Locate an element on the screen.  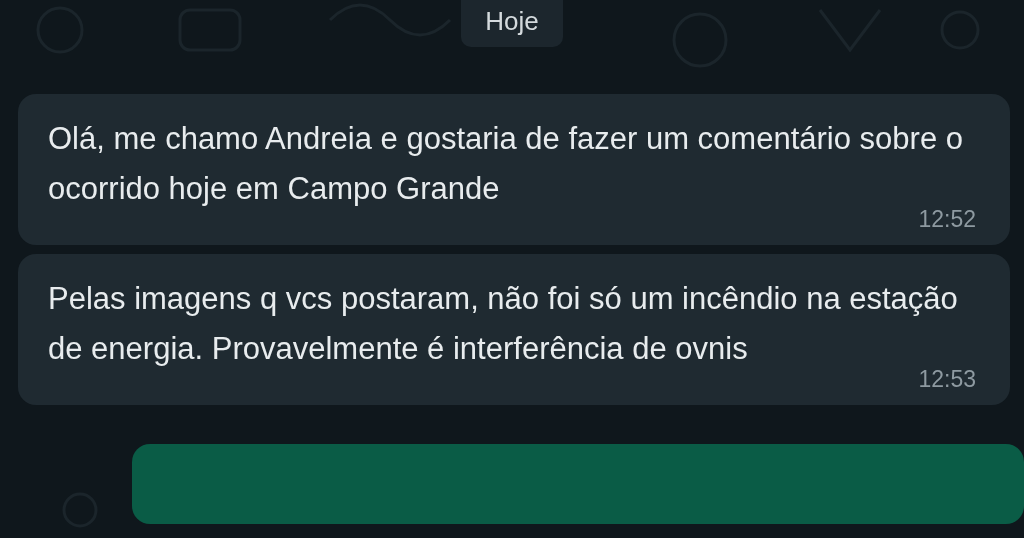
message-time: 12:52 is located at coordinates (947, 219).